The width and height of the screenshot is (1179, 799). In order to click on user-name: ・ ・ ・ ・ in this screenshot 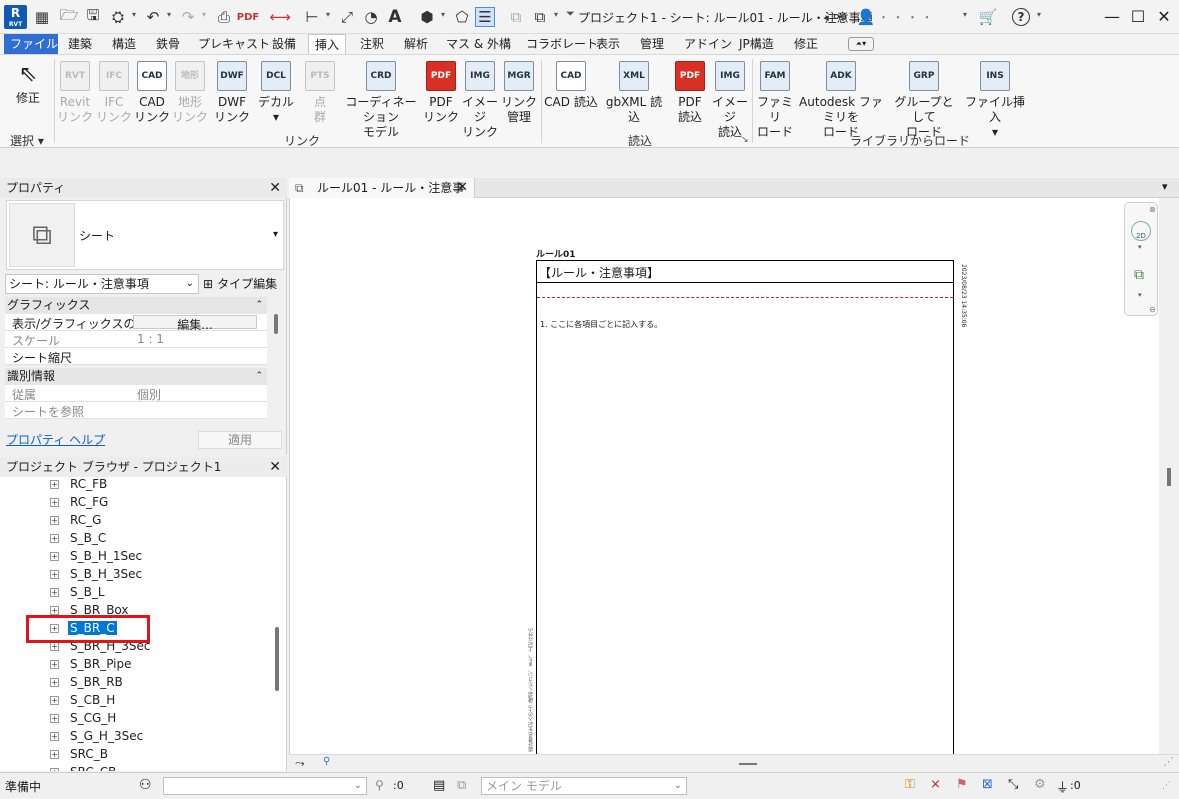, I will do `click(905, 17)`.